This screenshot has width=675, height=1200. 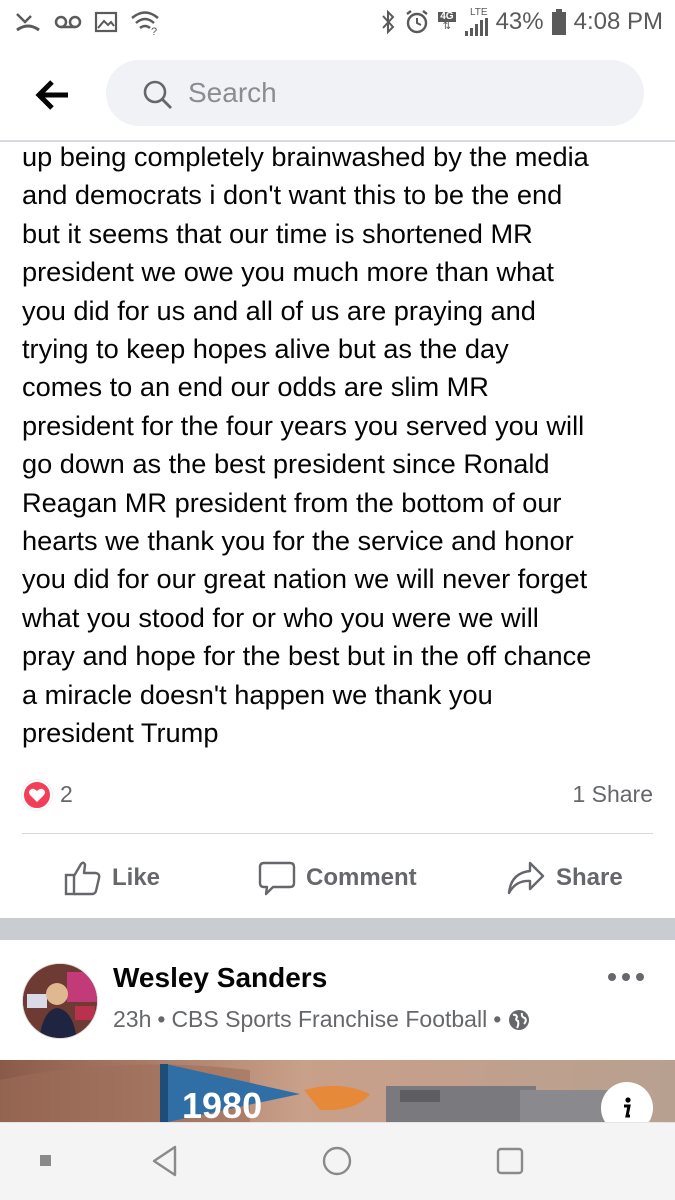 I want to click on data-arrows: ⇅, so click(x=447, y=26).